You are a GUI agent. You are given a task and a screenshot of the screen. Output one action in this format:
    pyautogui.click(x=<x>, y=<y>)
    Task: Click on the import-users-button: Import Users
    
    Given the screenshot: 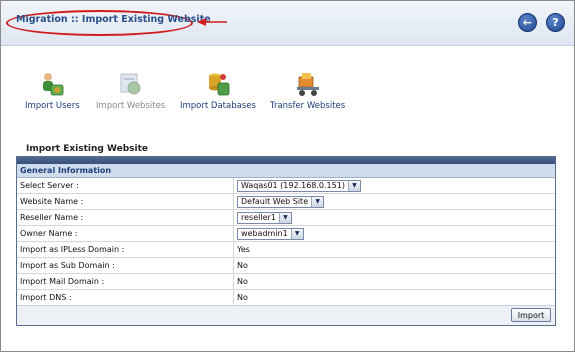 What is the action you would take?
    pyautogui.click(x=52, y=91)
    